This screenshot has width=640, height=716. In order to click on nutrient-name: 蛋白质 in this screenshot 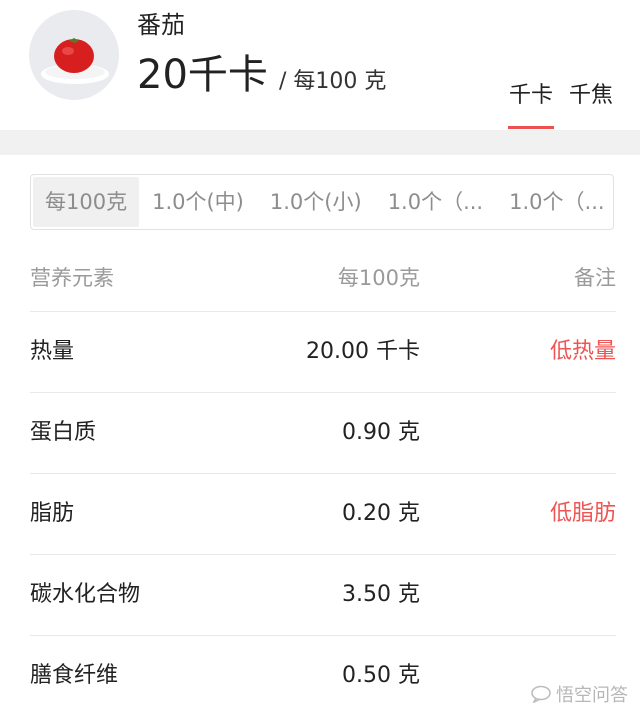, I will do `click(63, 432)`.